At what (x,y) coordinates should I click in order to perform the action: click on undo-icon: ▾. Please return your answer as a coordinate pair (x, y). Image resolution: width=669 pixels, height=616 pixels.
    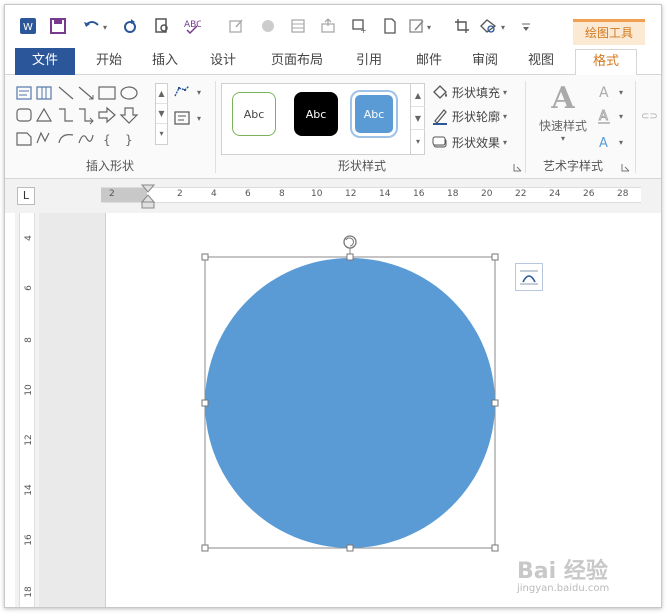
    Looking at the image, I should click on (95, 26).